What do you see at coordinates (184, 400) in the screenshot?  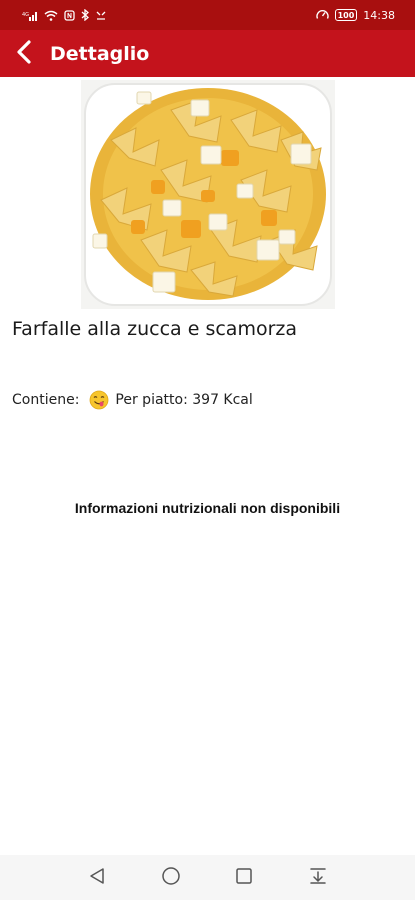 I see `calories-text: Per piatto: 397 Kcal` at bounding box center [184, 400].